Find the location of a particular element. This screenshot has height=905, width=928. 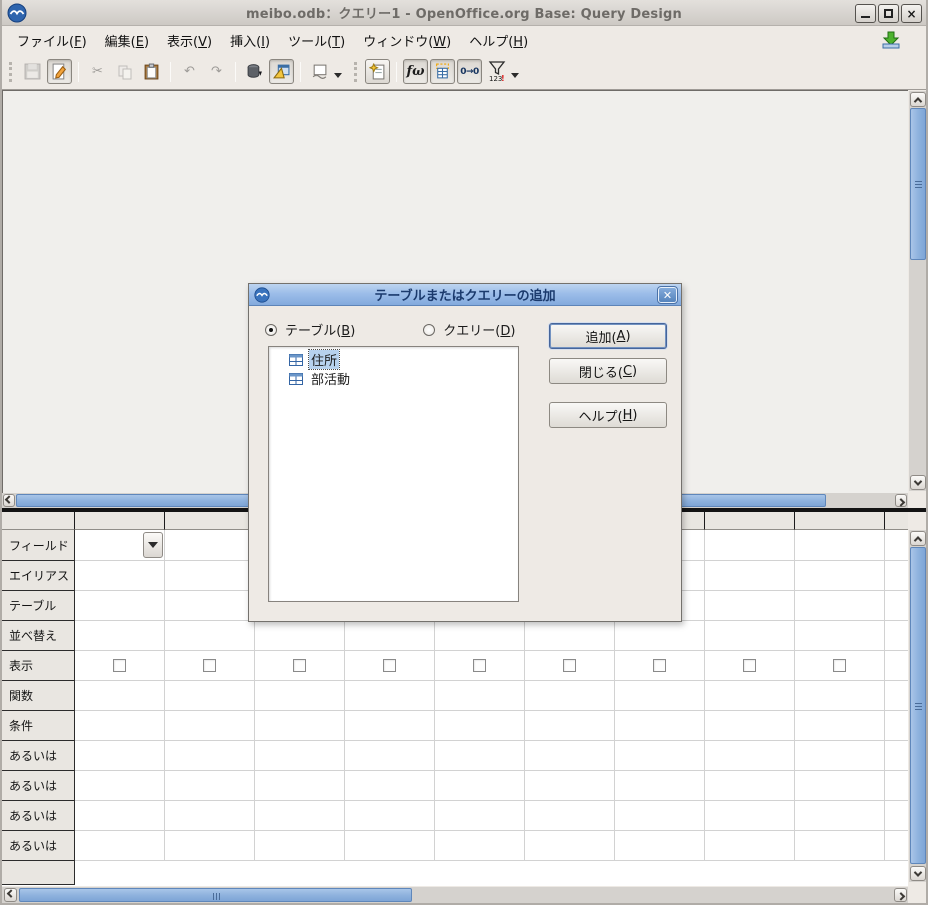

grid-column-header is located at coordinates (750, 521).